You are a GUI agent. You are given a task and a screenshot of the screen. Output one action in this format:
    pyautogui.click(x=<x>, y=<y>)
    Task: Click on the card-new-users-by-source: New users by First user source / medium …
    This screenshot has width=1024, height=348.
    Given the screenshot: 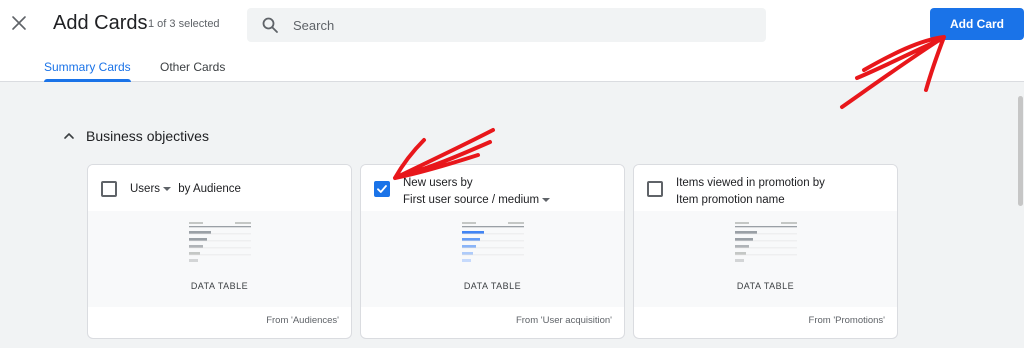 What is the action you would take?
    pyautogui.click(x=492, y=251)
    